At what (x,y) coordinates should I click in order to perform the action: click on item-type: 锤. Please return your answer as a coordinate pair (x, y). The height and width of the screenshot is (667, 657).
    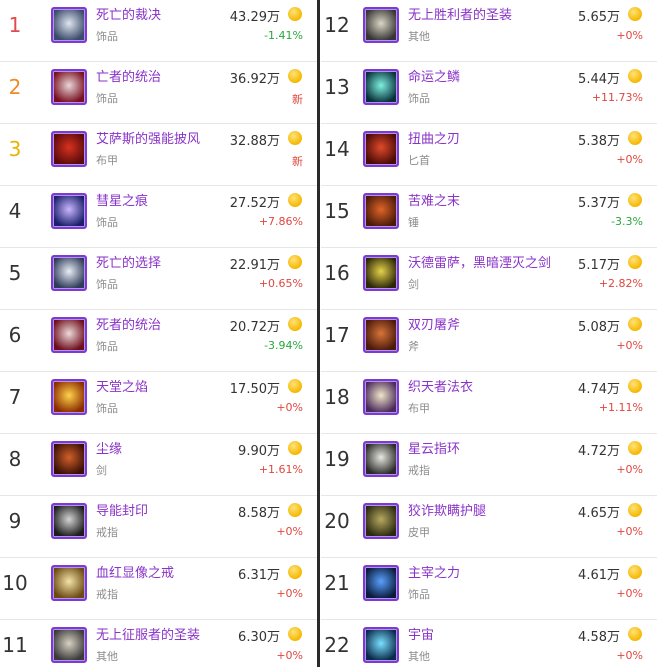
    Looking at the image, I should click on (413, 222).